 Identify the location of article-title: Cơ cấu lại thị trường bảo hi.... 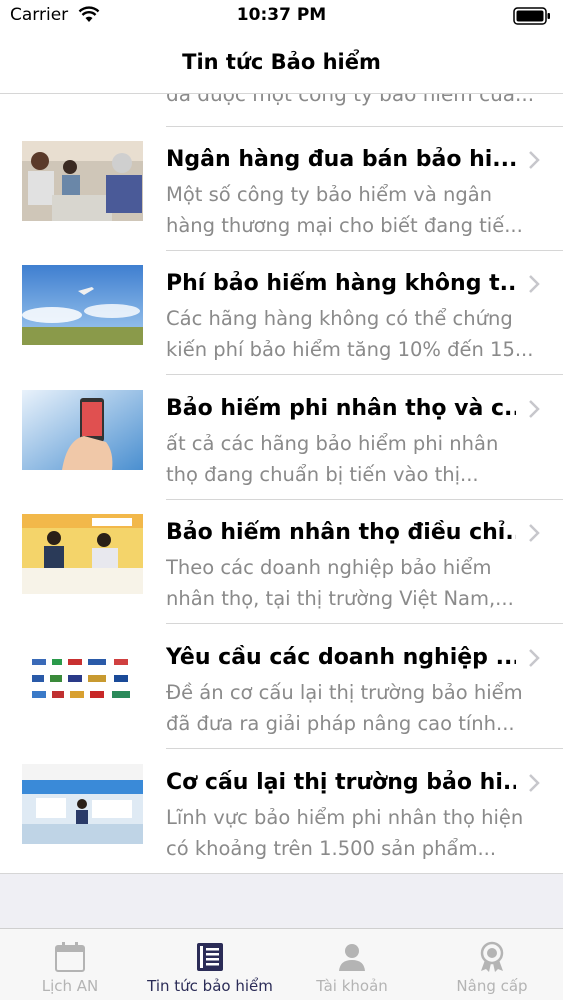
(341, 782).